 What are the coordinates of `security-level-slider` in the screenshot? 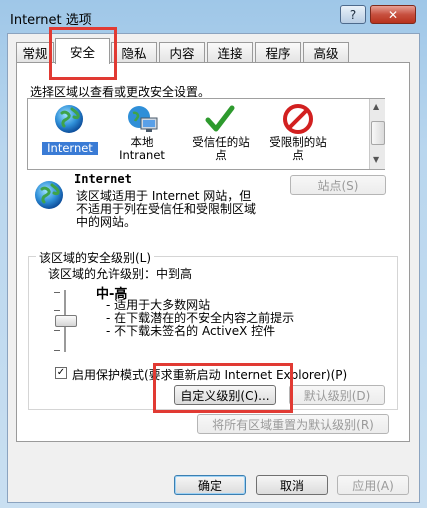 It's located at (65, 321).